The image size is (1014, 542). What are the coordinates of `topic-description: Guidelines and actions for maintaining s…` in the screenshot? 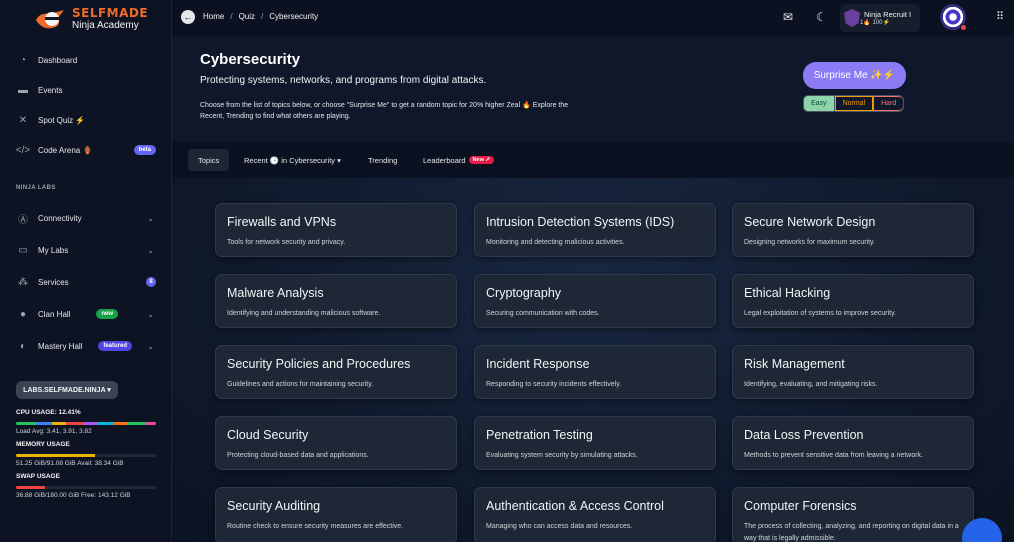 It's located at (300, 384).